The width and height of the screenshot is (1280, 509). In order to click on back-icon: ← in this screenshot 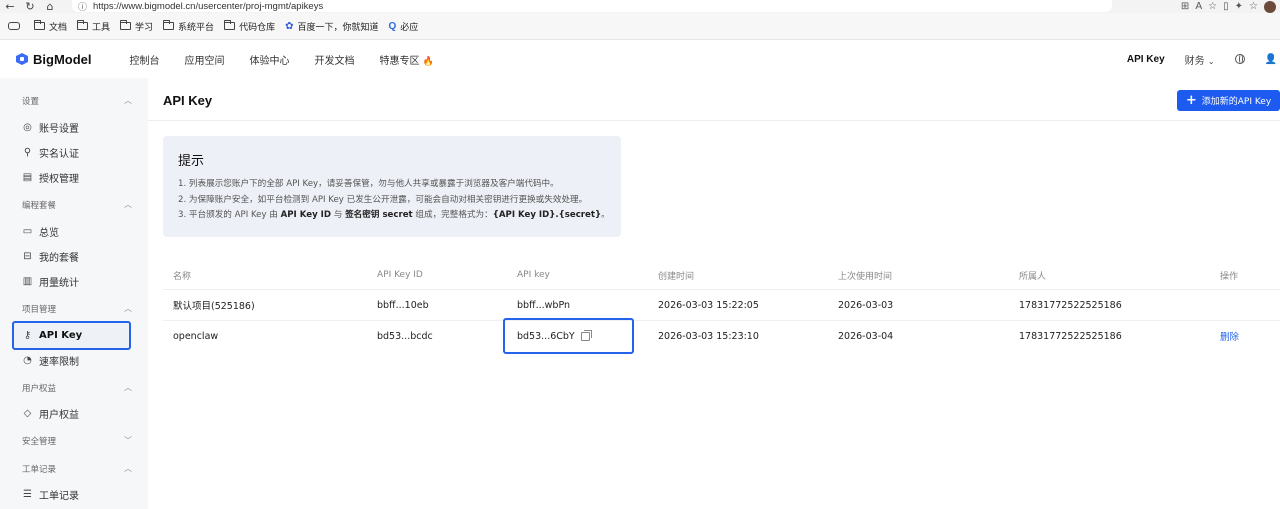, I will do `click(10, 6)`.